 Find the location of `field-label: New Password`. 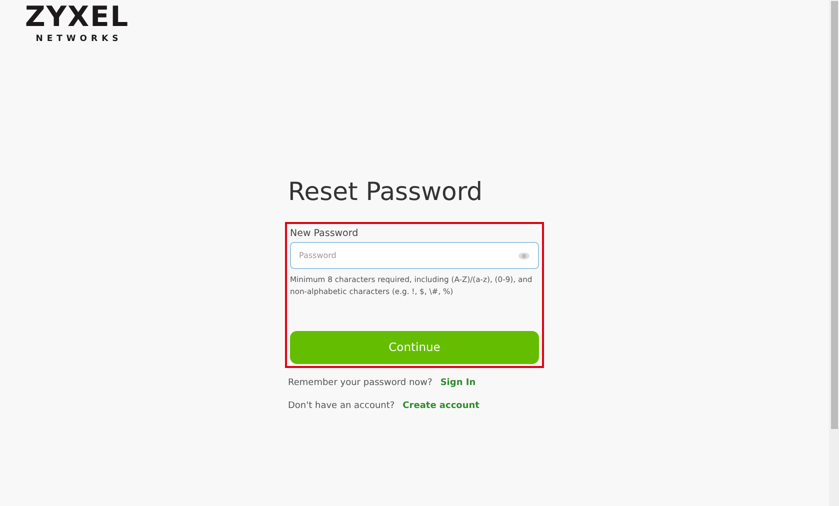

field-label: New Password is located at coordinates (325, 234).